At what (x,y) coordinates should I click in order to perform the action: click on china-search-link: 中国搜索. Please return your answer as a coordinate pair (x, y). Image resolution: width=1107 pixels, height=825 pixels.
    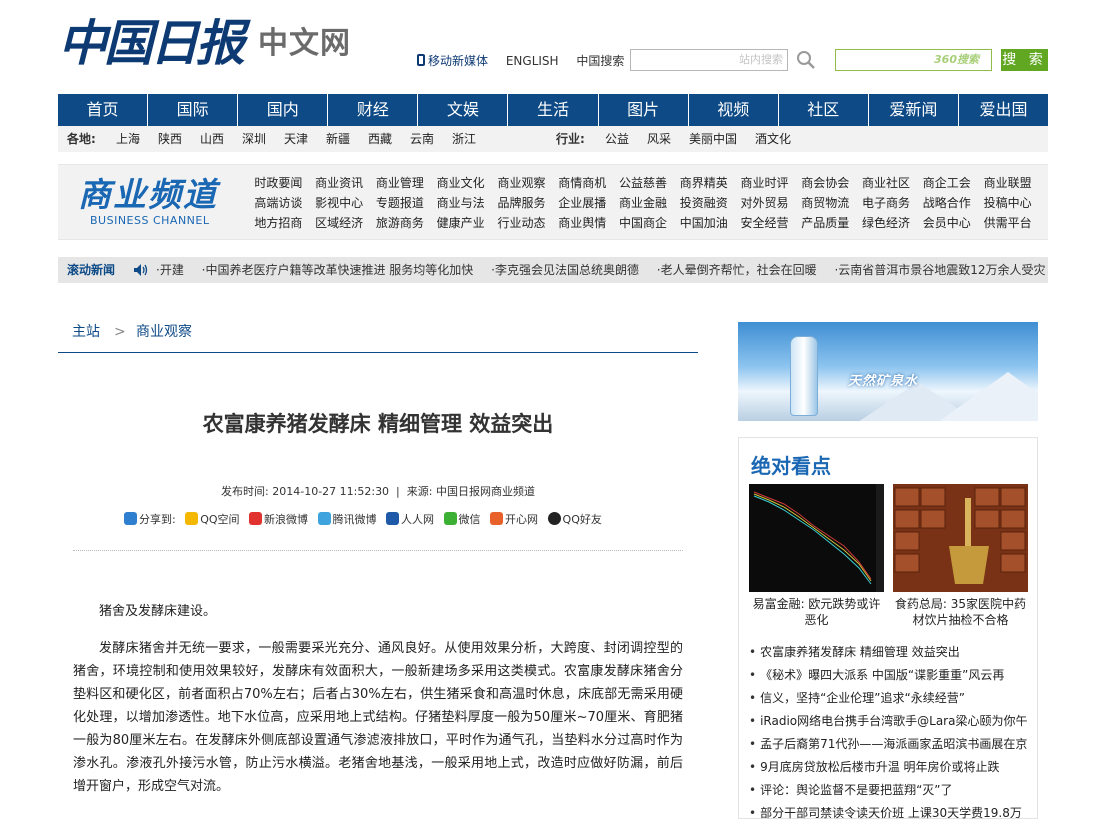
    Looking at the image, I should click on (600, 61).